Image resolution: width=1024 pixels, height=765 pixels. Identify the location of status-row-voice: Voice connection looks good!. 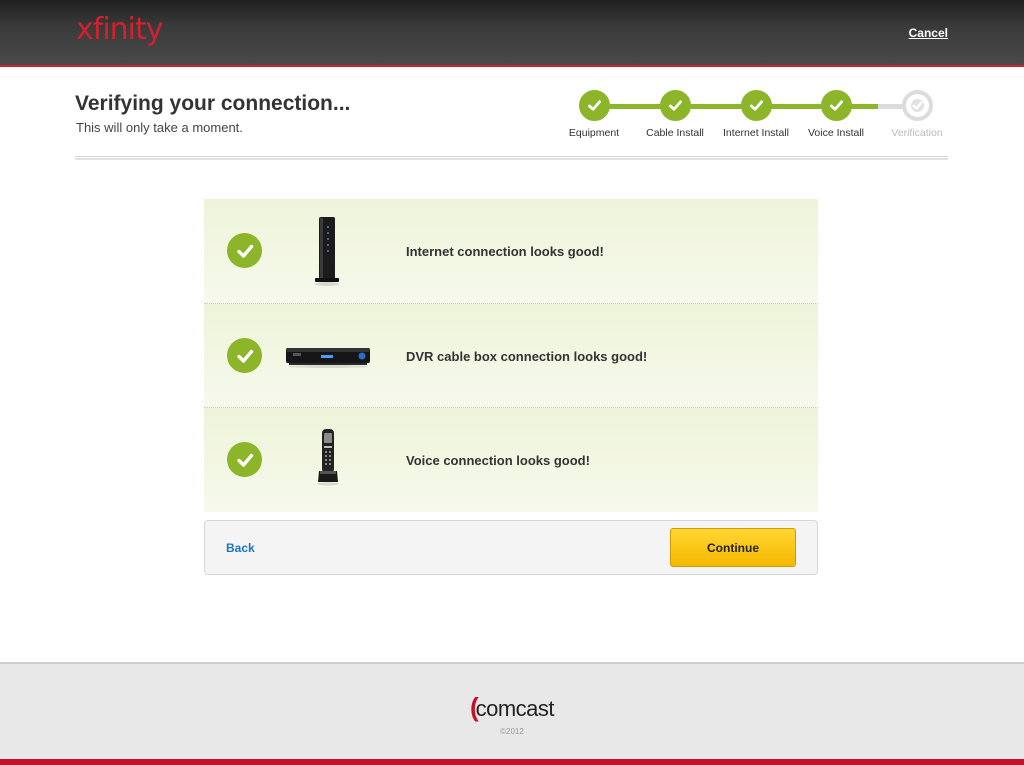
(511, 459).